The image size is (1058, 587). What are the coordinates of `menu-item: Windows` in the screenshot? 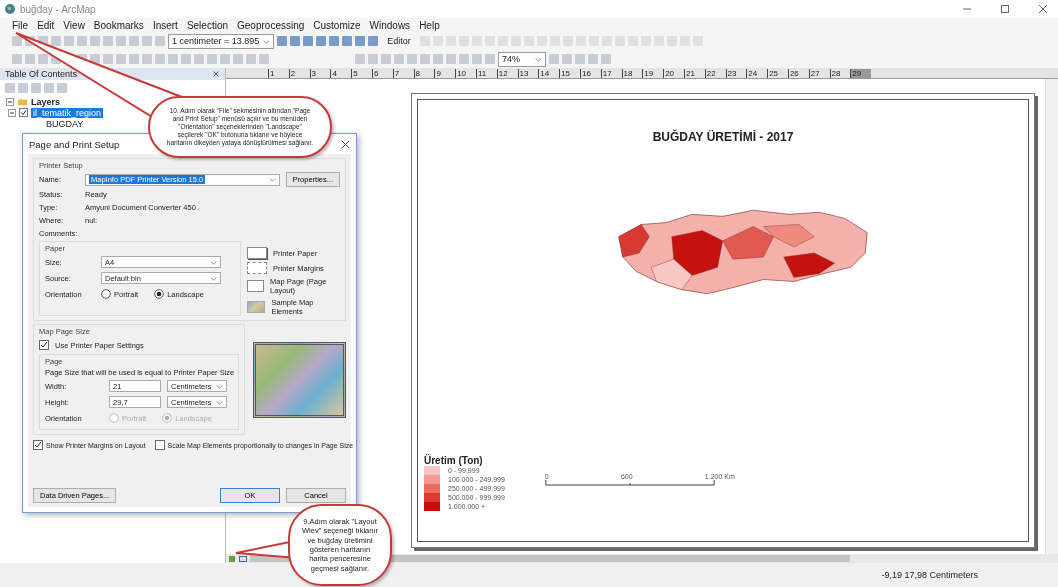 It's located at (390, 25).